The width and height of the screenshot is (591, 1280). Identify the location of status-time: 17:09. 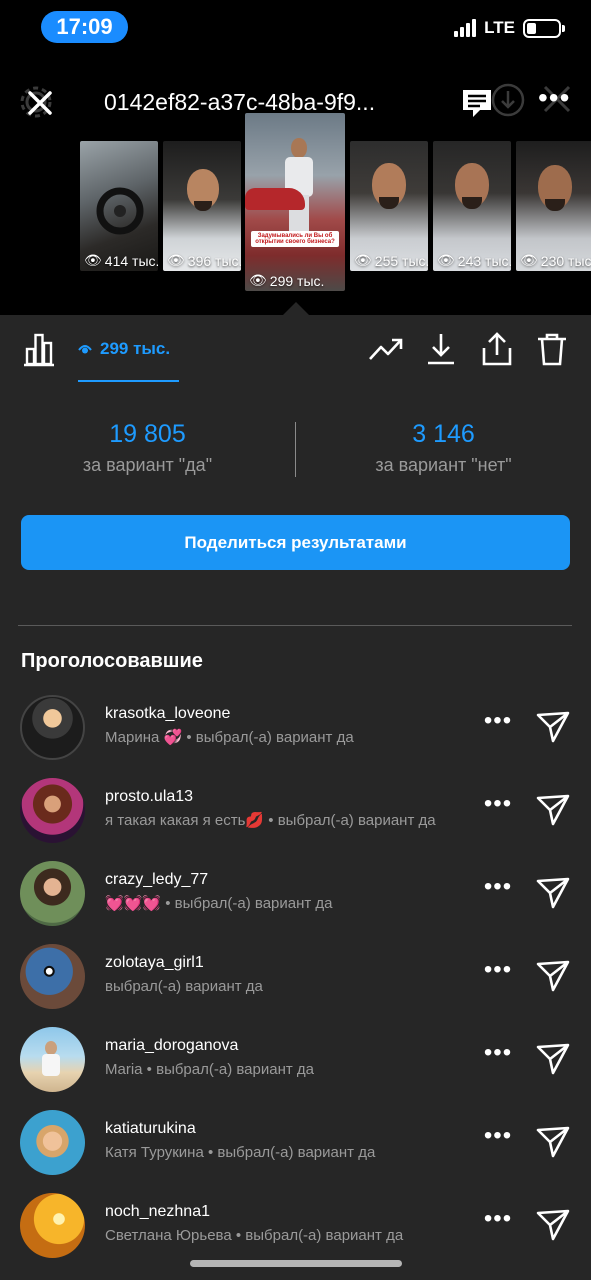
(84, 27).